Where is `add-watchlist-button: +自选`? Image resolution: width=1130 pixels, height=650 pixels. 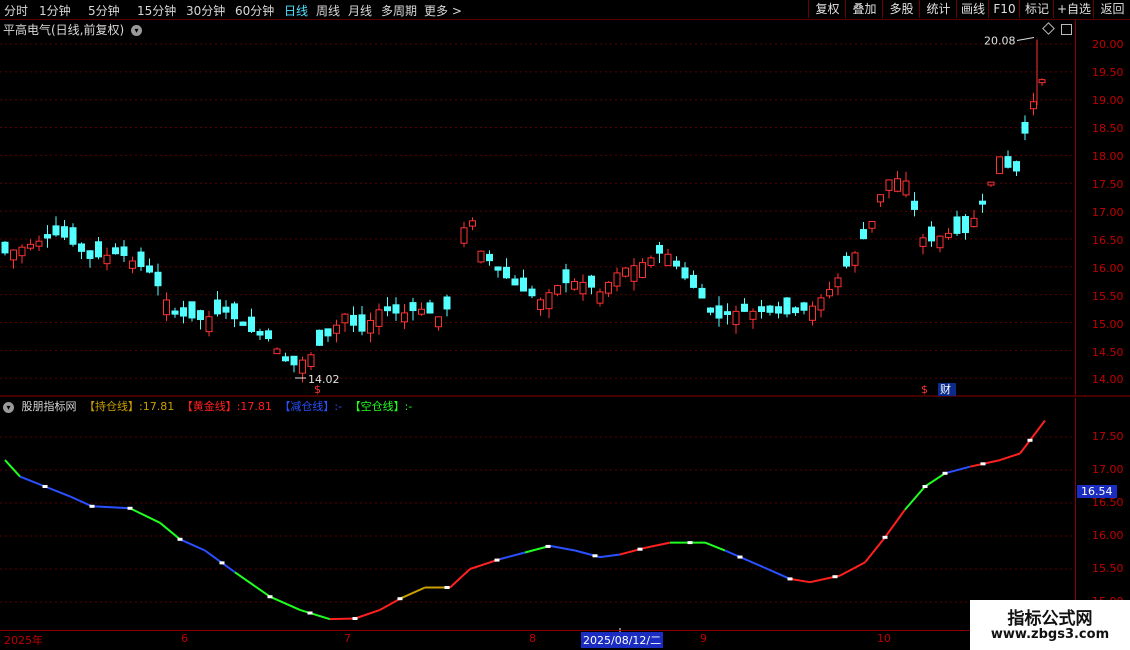 add-watchlist-button: +自选 is located at coordinates (1073, 9).